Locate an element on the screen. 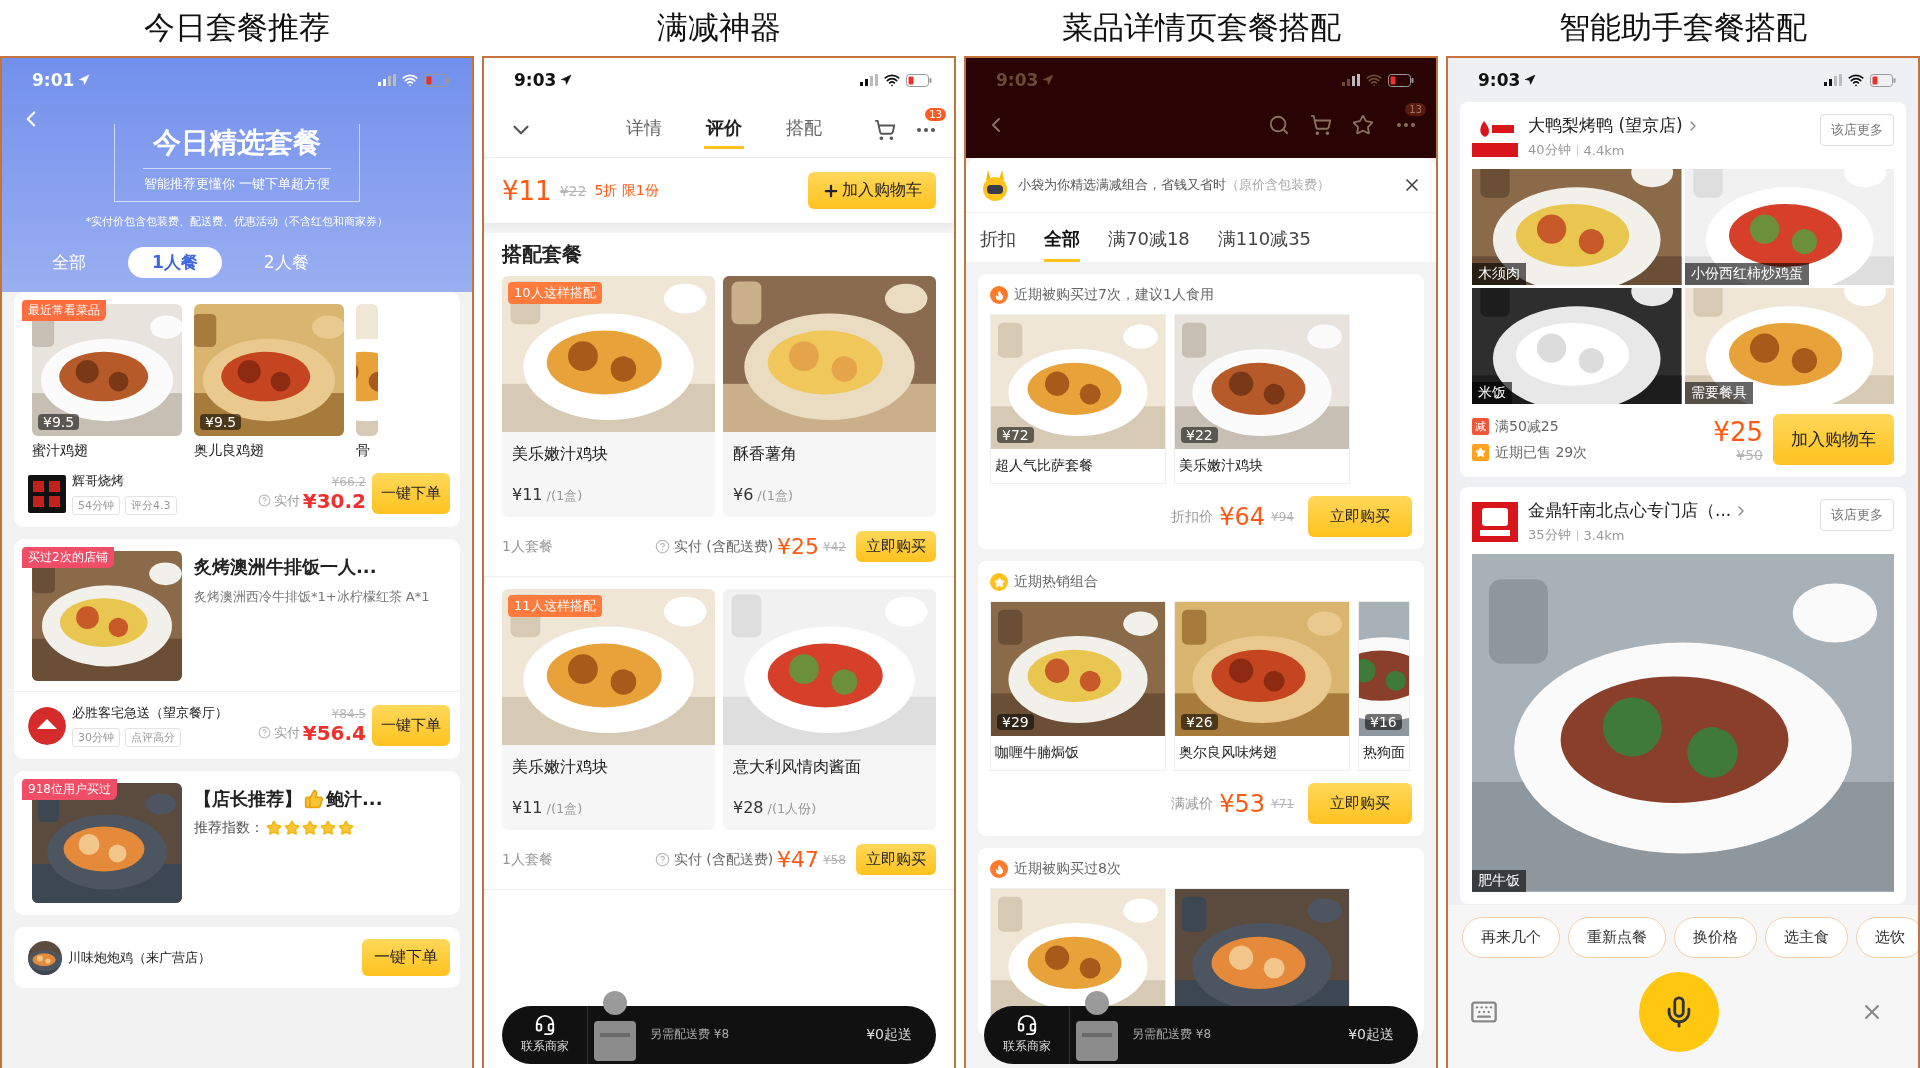 This screenshot has height=1068, width=1920. nav-tab: 评价 is located at coordinates (724, 129).